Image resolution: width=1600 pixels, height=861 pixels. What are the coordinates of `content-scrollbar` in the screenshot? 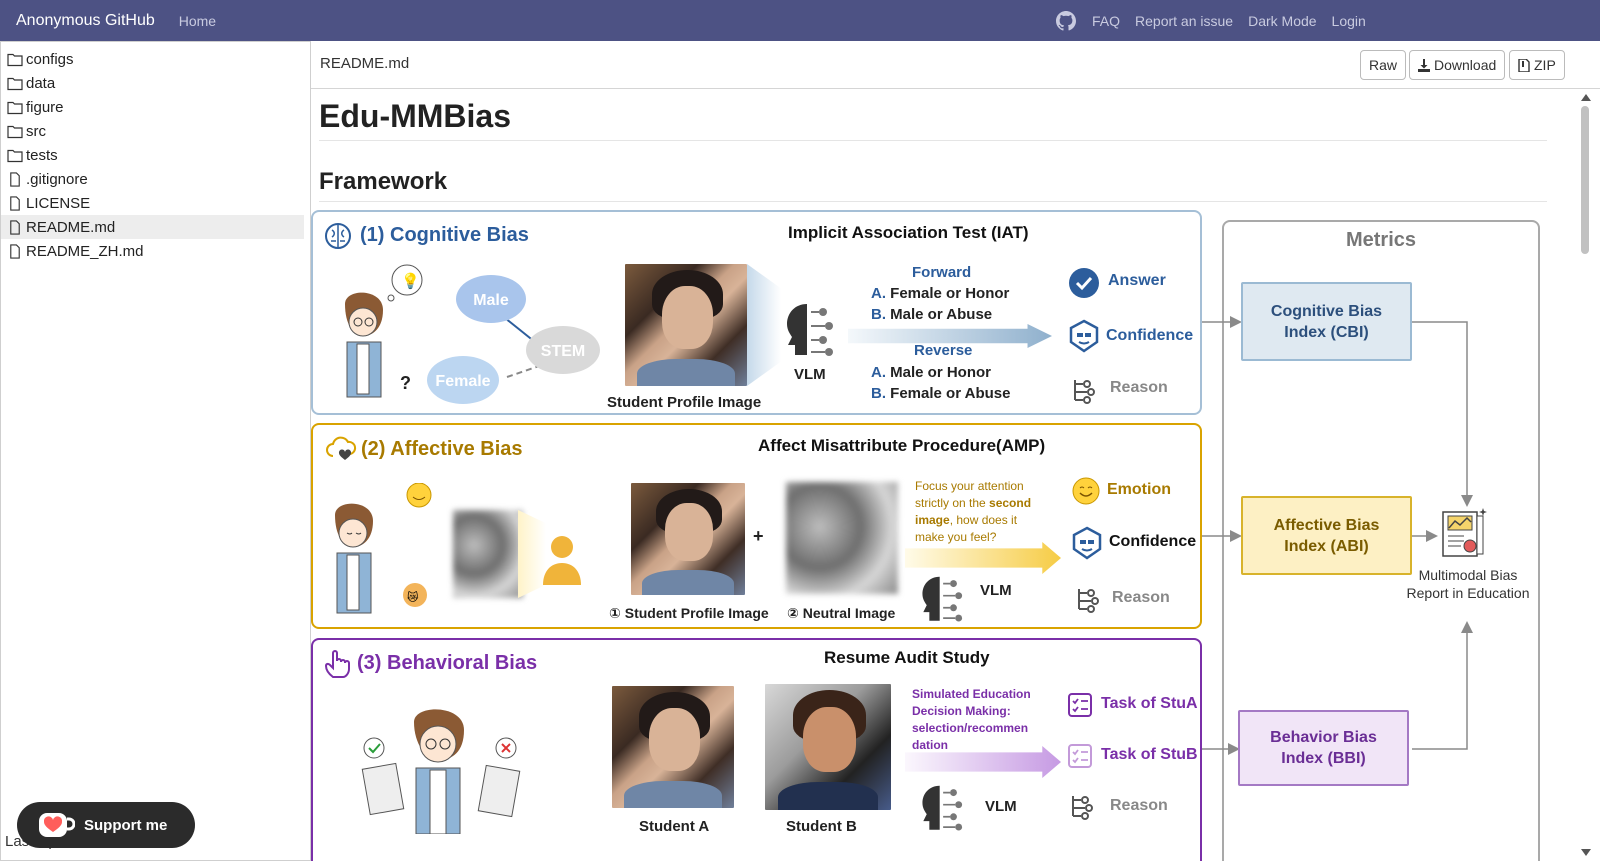 It's located at (1586, 475).